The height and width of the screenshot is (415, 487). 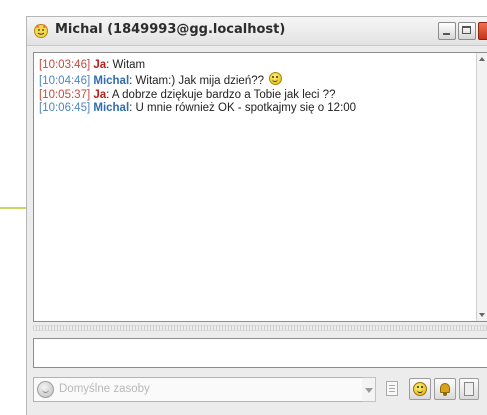 I want to click on more-button, so click(x=469, y=389).